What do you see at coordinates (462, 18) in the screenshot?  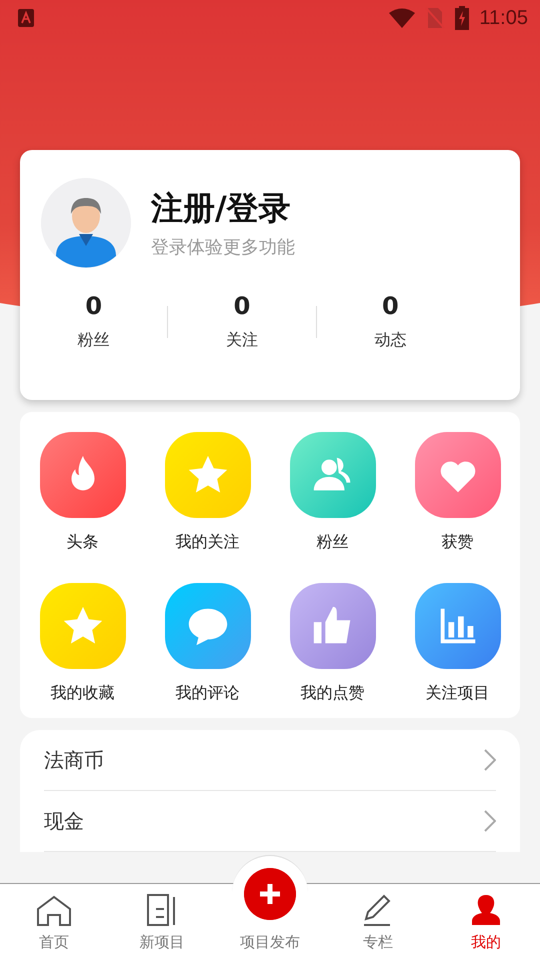 I see `battery-icon` at bounding box center [462, 18].